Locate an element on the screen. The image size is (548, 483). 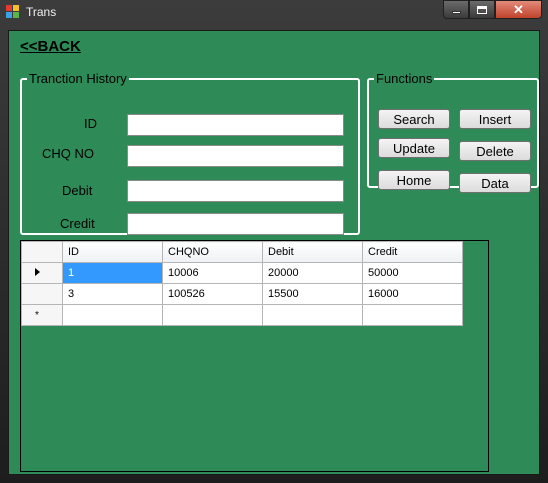
search-button: Search is located at coordinates (414, 119).